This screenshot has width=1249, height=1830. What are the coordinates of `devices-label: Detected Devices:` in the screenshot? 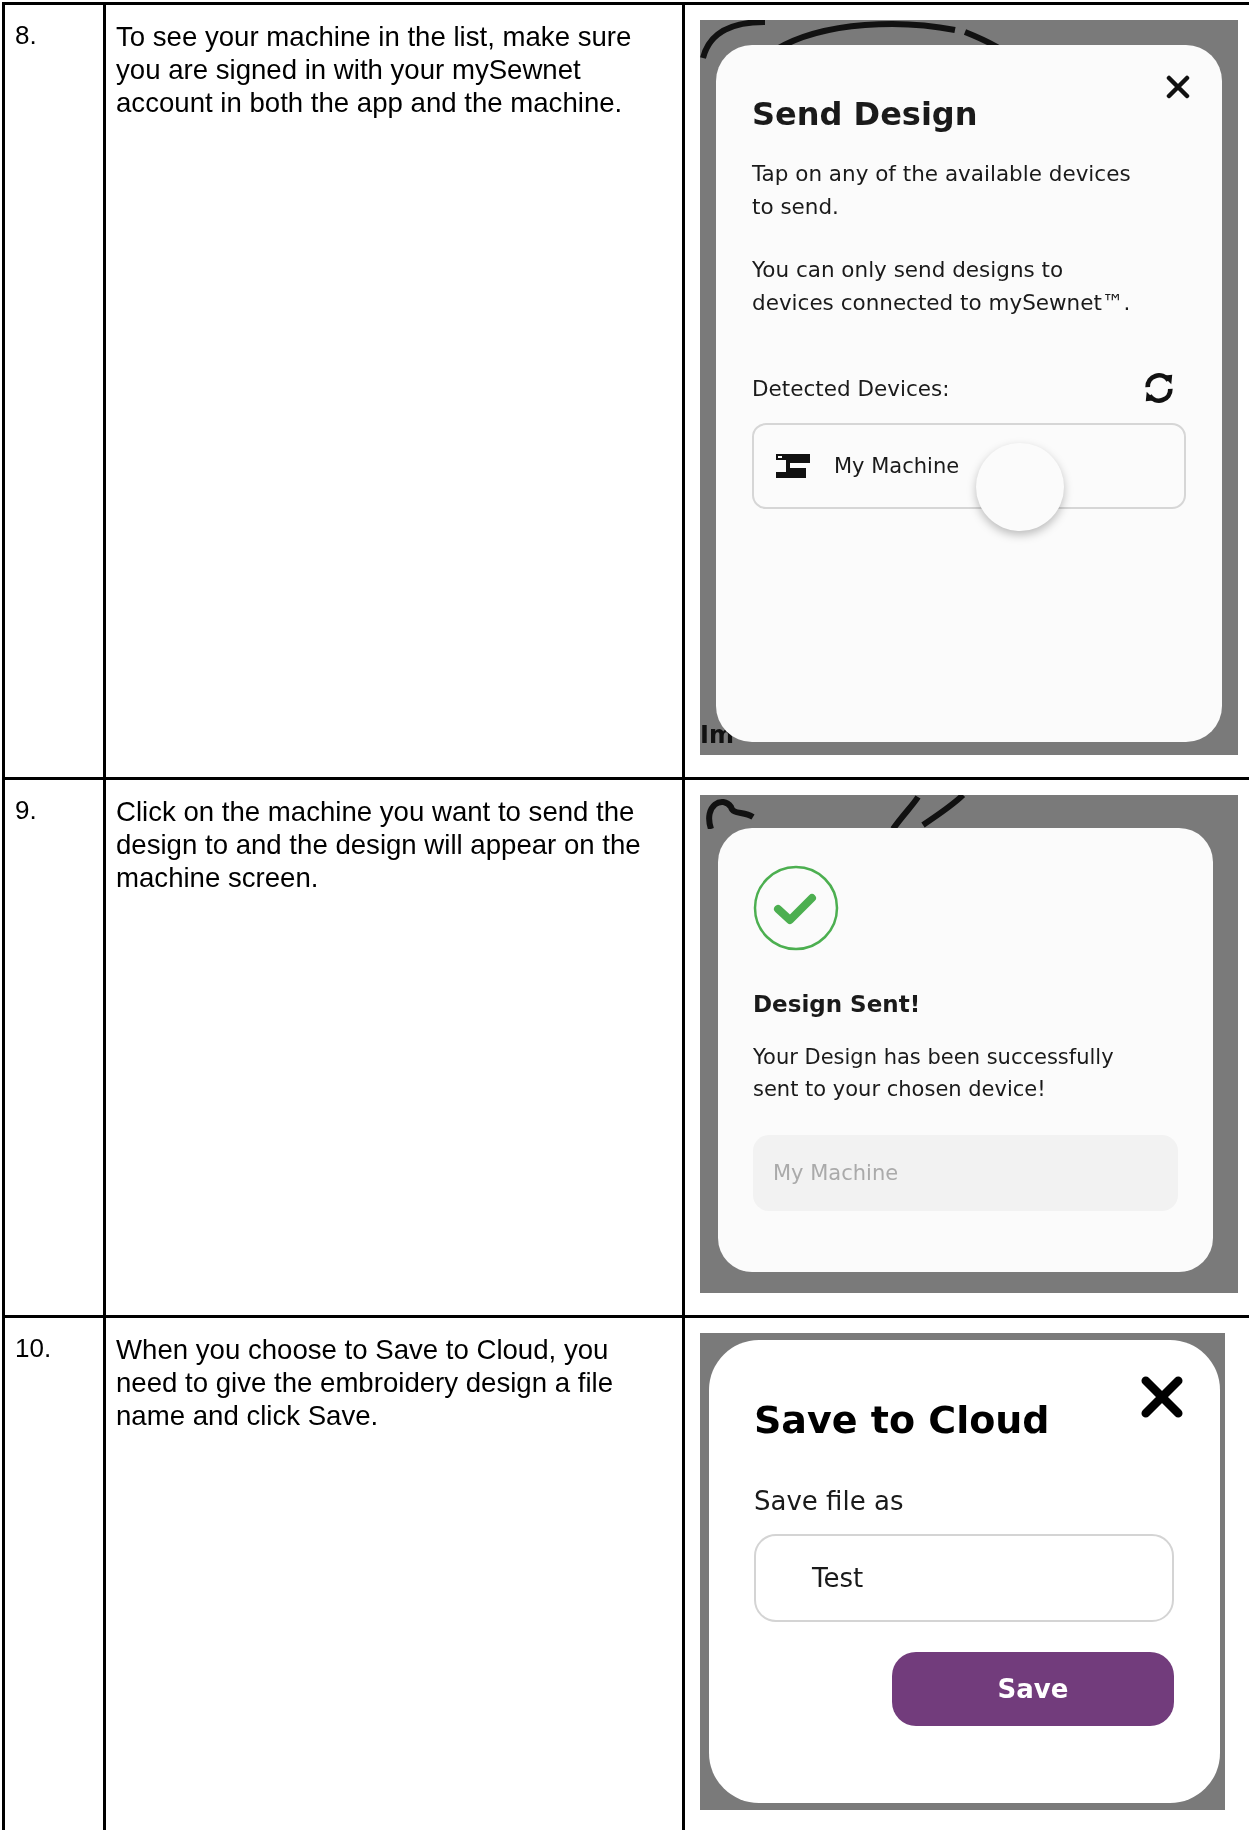 It's located at (851, 388).